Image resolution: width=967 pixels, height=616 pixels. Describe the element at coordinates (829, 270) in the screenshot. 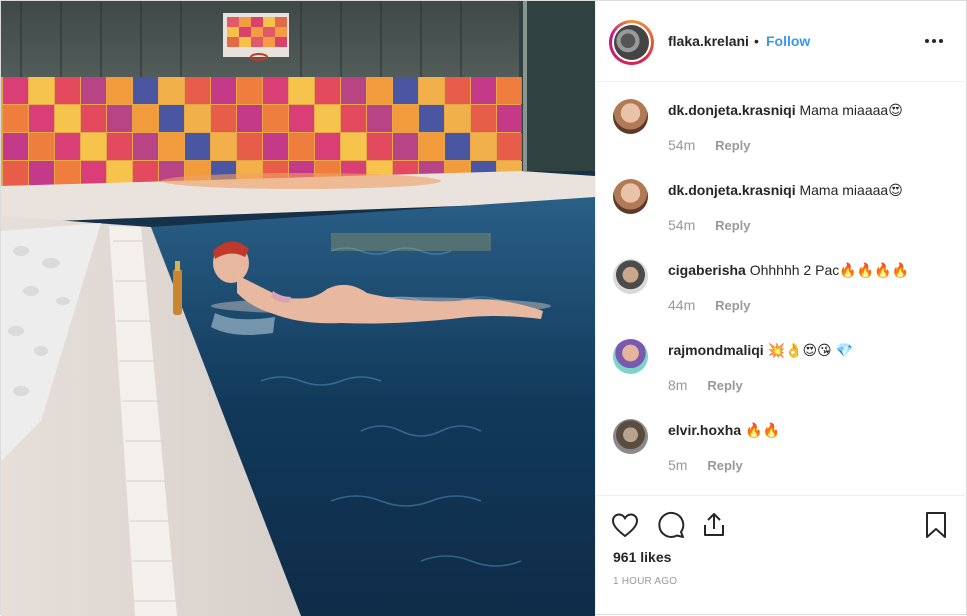

I see `comment-text: Ohhhhh 2 Pac🔥🔥🔥🔥` at that location.